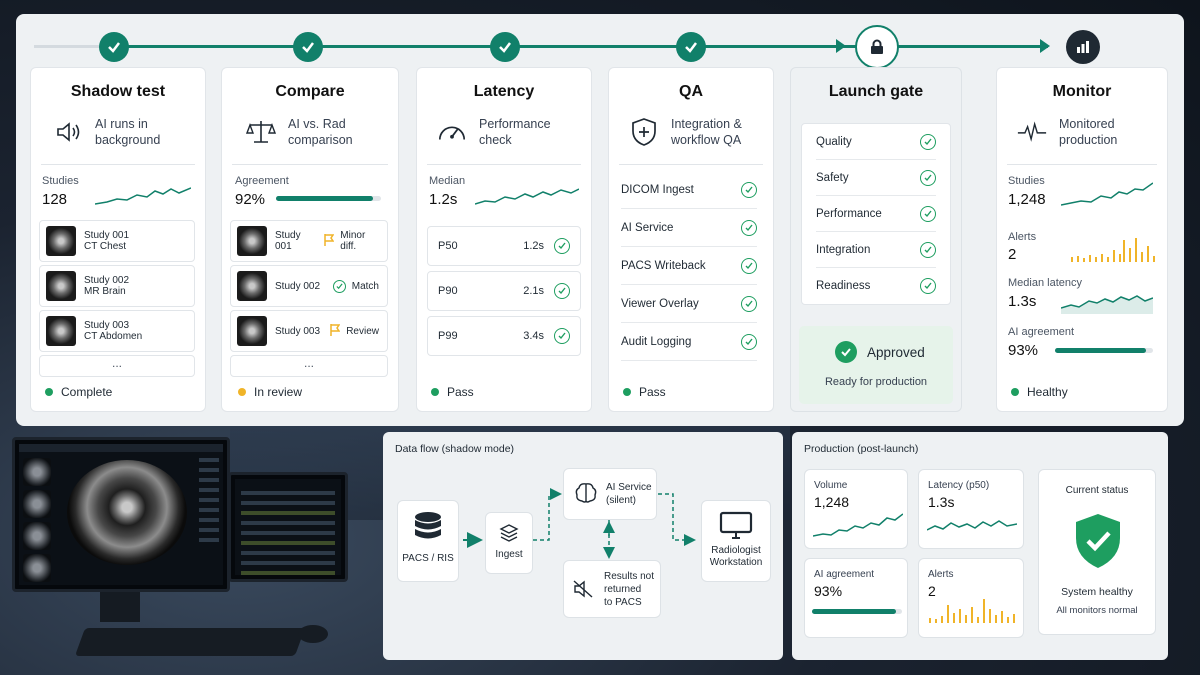  I want to click on status-badge: In review, so click(270, 392).